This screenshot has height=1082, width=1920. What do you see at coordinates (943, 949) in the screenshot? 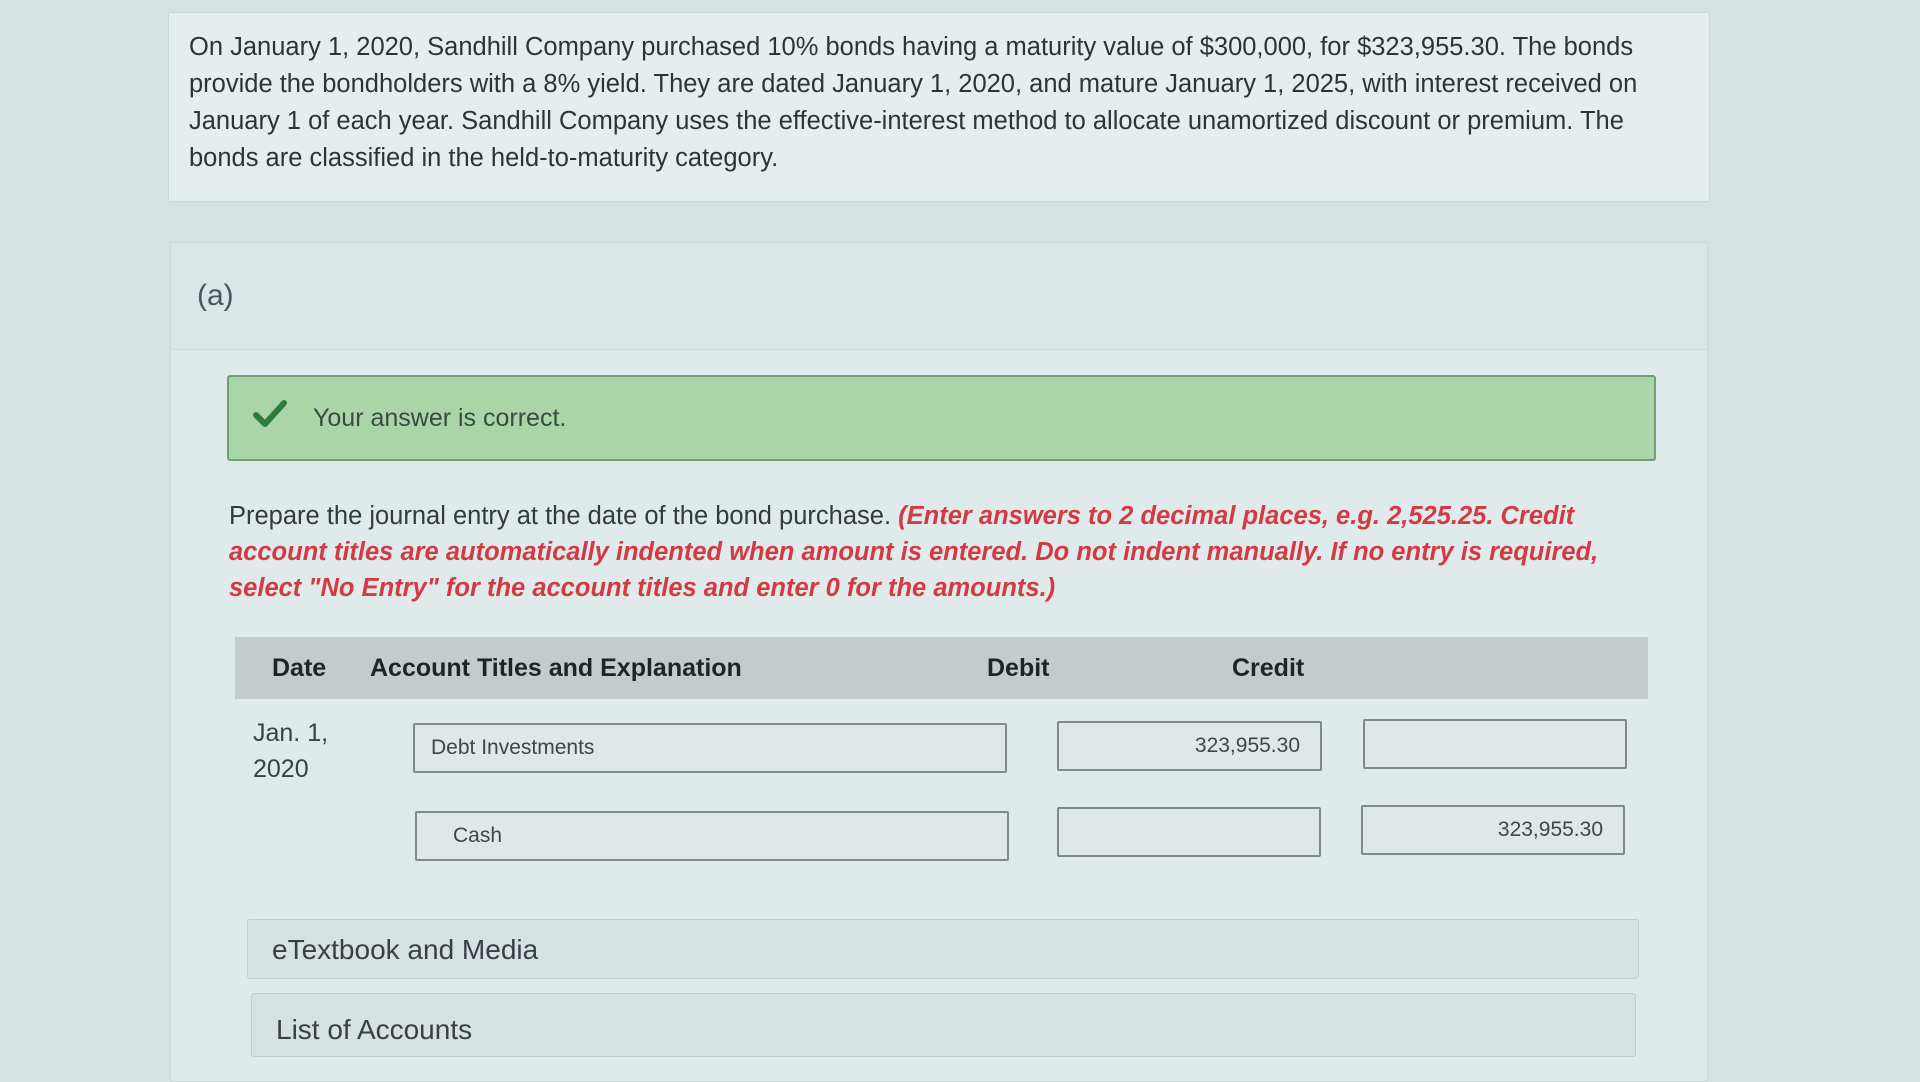
I see `etextbook-media-link: eTextbook and Media` at bounding box center [943, 949].